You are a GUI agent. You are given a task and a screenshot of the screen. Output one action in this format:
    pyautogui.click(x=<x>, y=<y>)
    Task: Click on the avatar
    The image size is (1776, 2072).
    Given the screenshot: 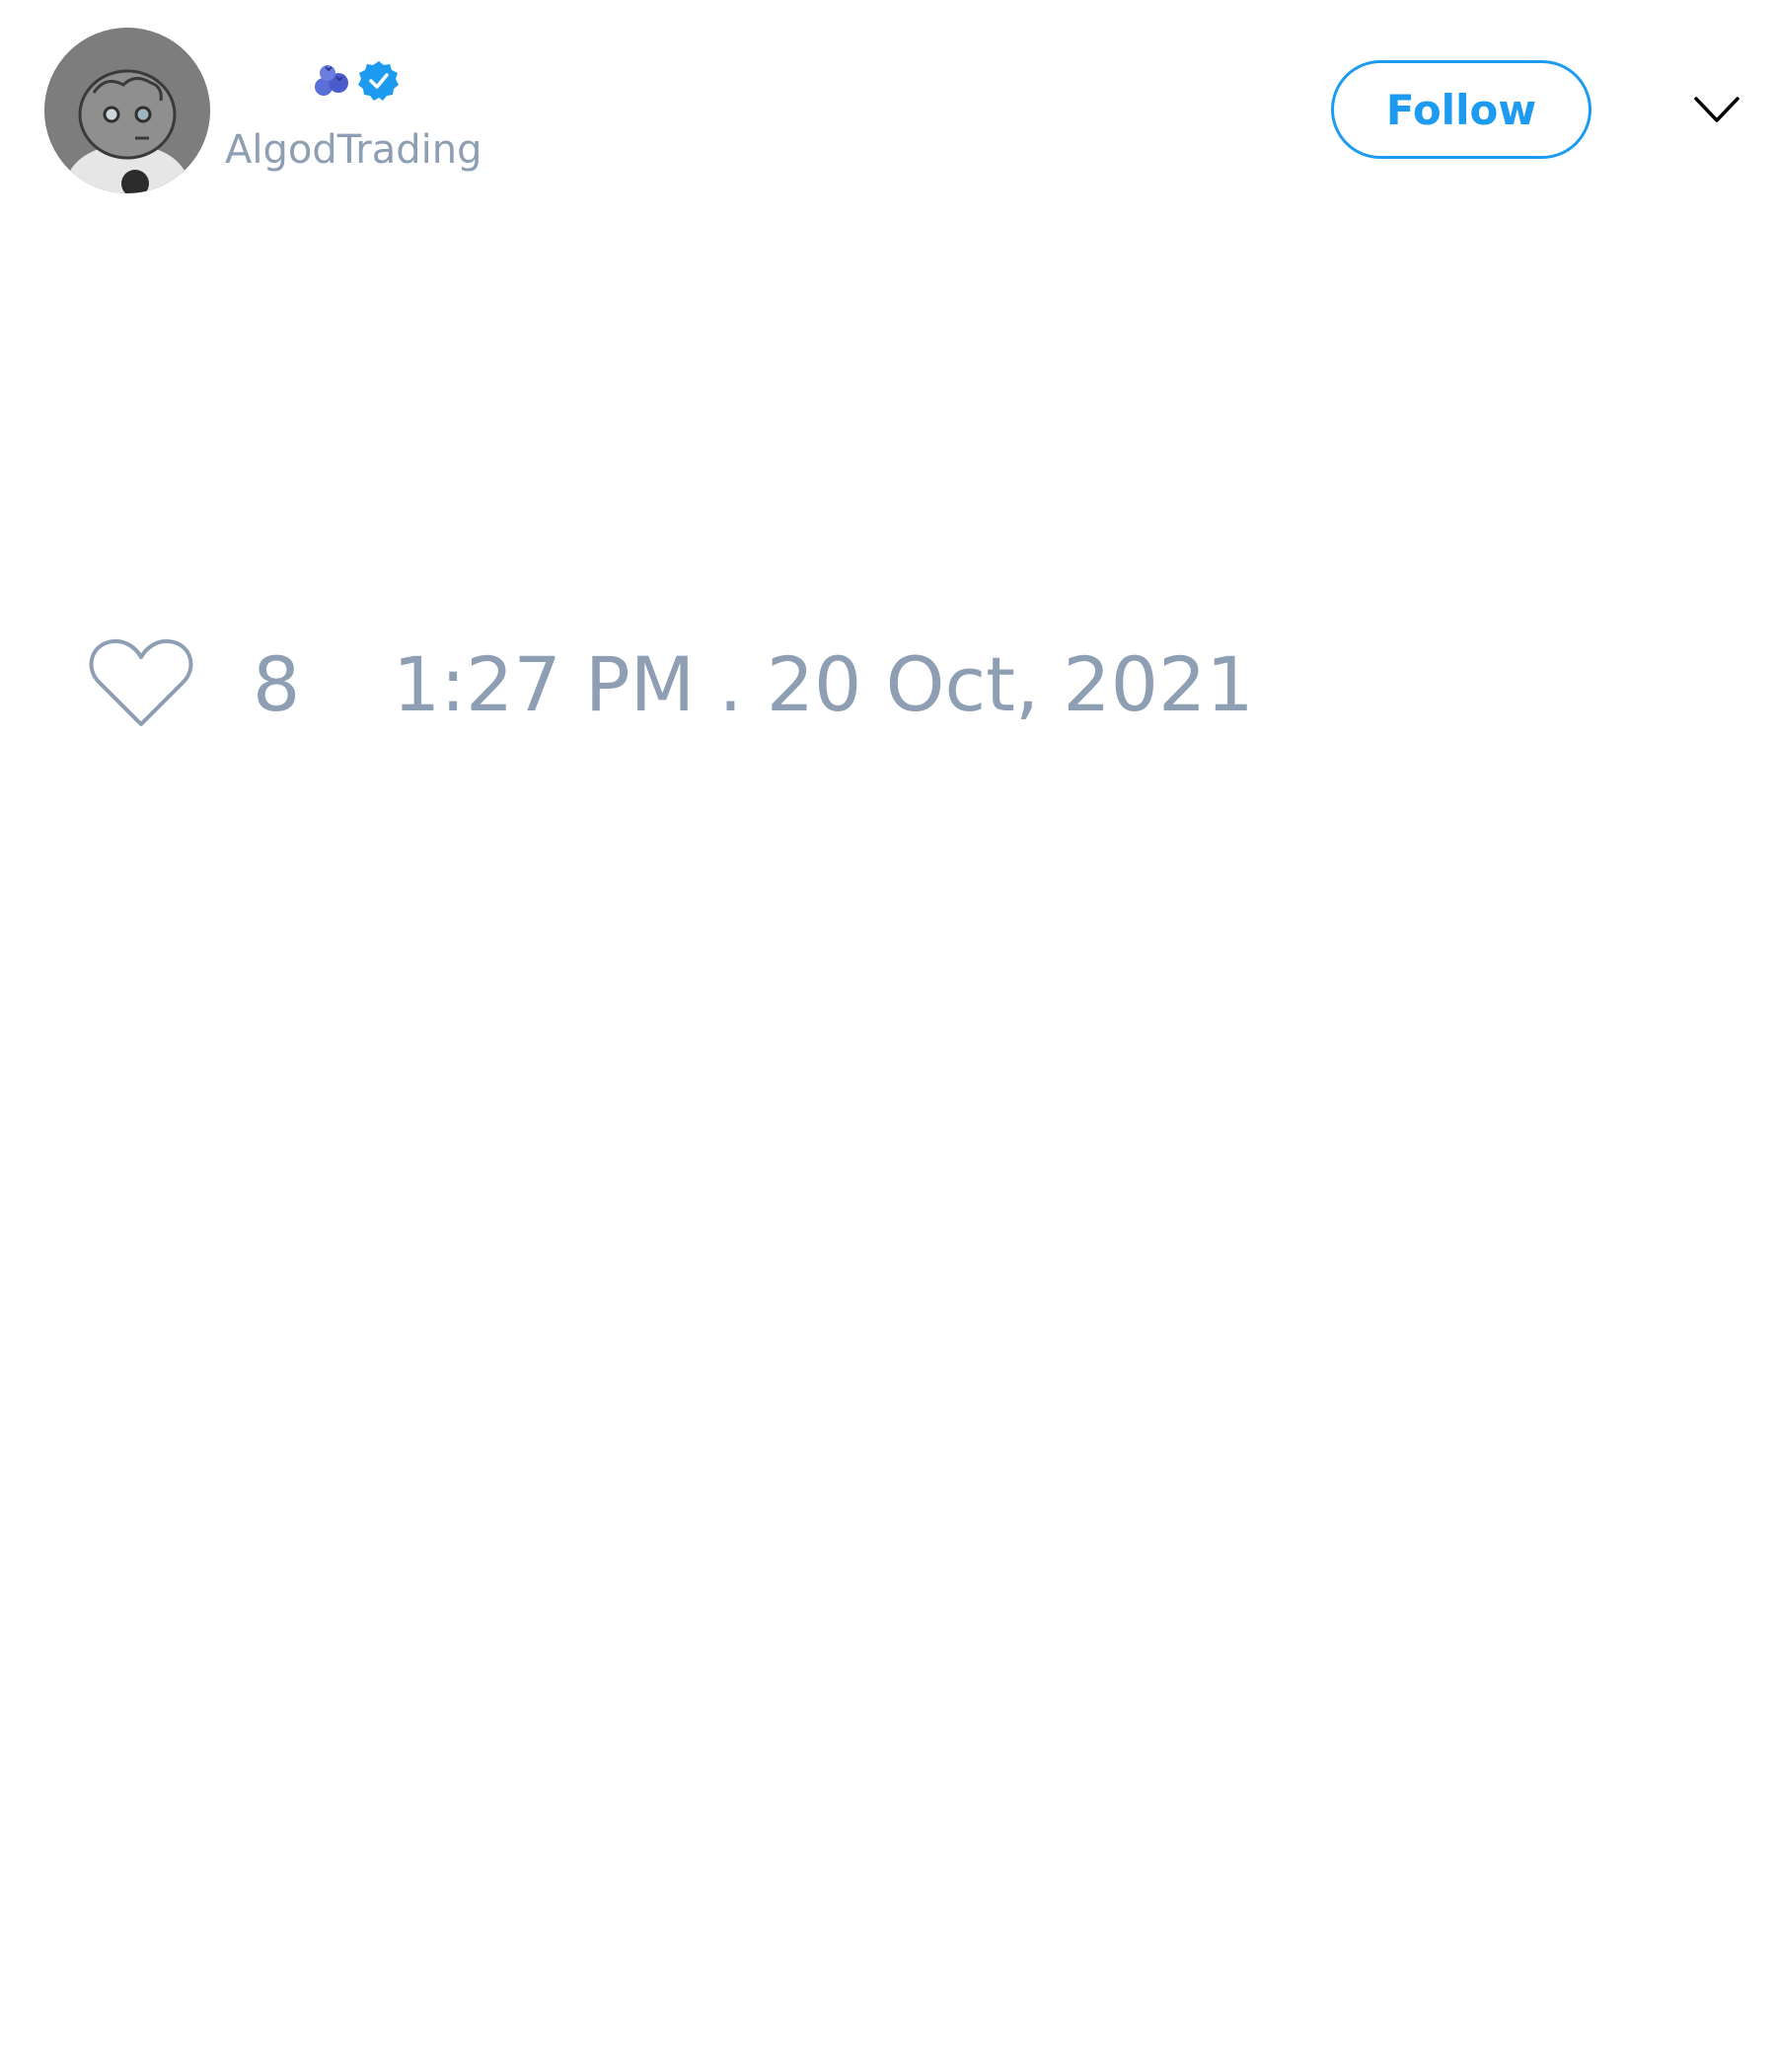 What is the action you would take?
    pyautogui.click(x=127, y=111)
    